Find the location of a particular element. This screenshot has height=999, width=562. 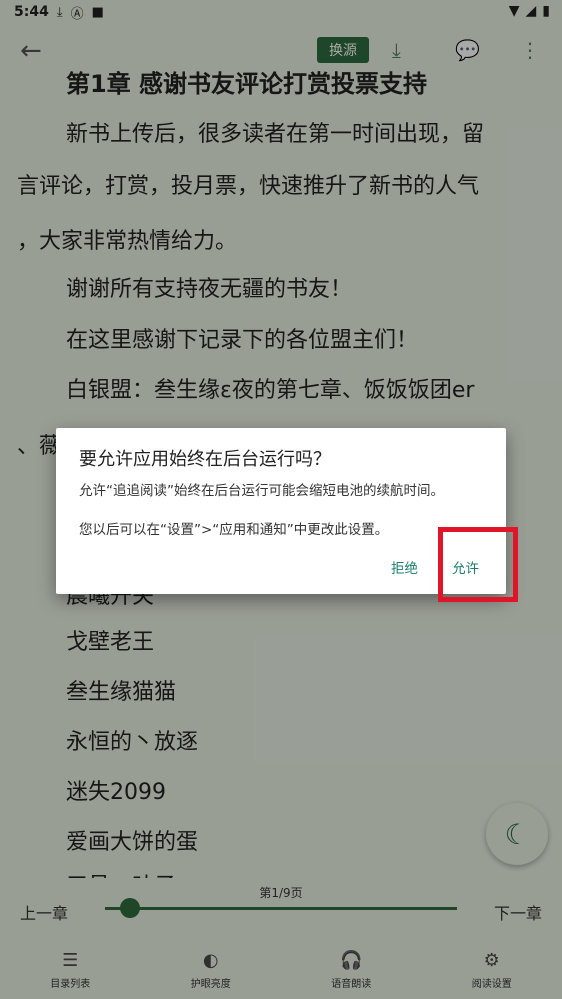

dialog-message: 您以后可以在“设置”>“应用和通知”中更改此设置。 is located at coordinates (234, 530).